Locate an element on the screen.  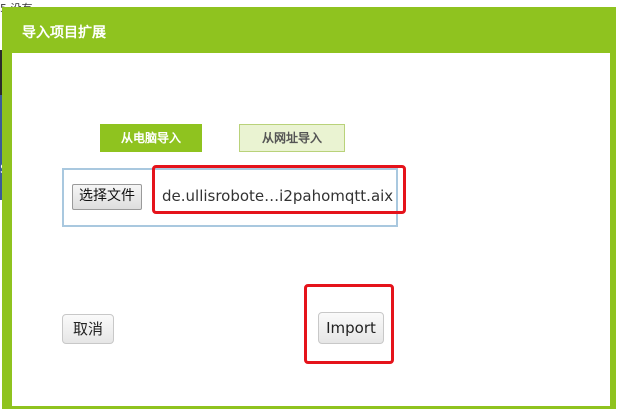
file-input-panel: 选择文件 de.ullisrobote…i2pahomqtt.aix is located at coordinates (230, 197).